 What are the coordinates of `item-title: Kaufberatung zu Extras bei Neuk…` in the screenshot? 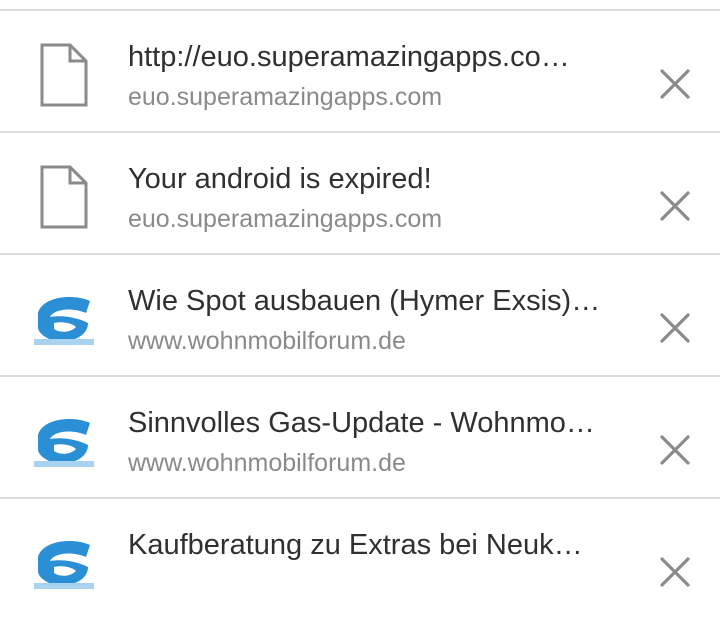 It's located at (355, 545).